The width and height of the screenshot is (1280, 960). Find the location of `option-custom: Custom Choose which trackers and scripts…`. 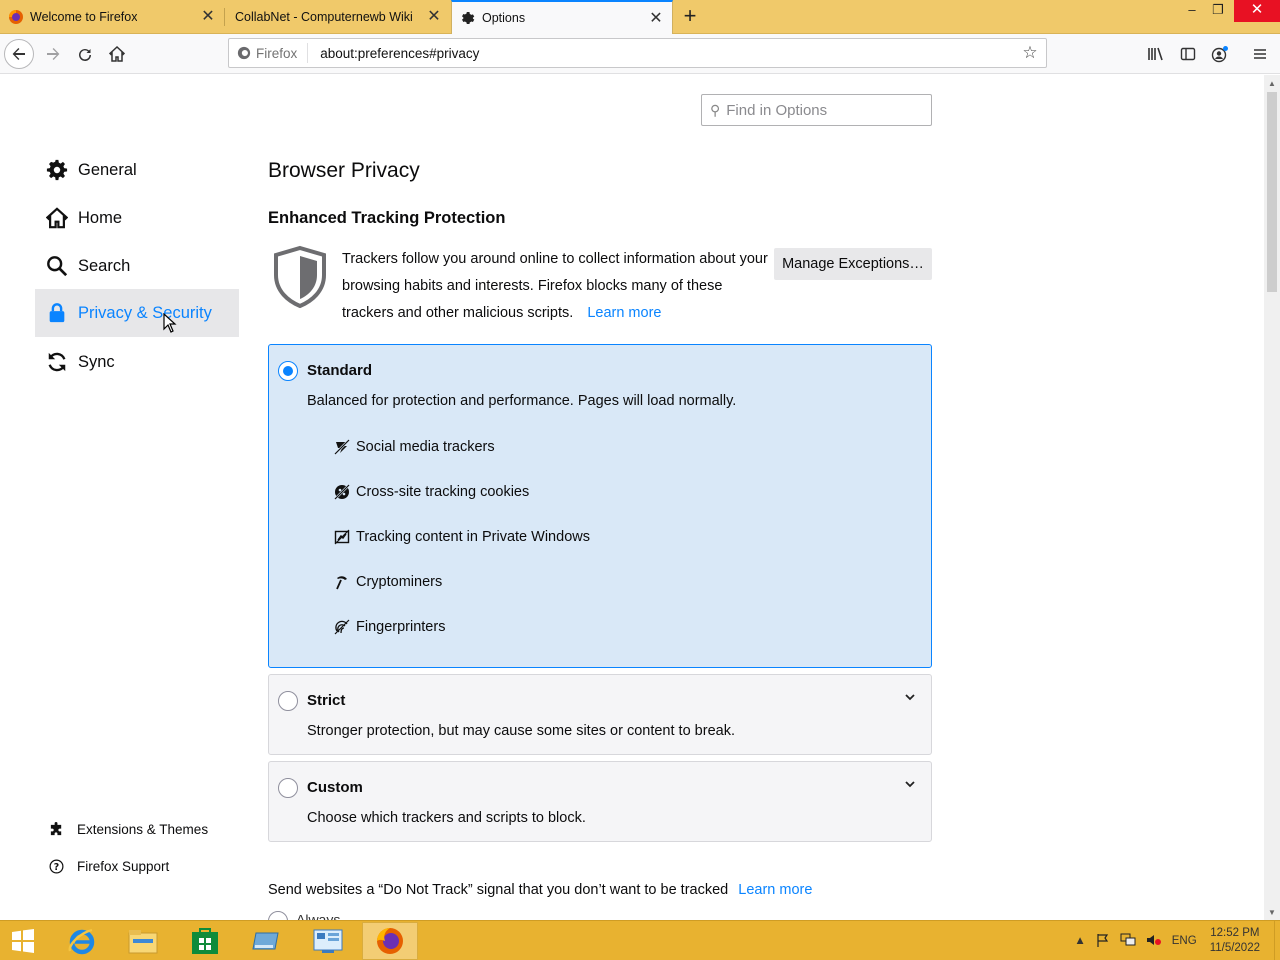

option-custom: Custom Choose which trackers and scripts… is located at coordinates (600, 801).